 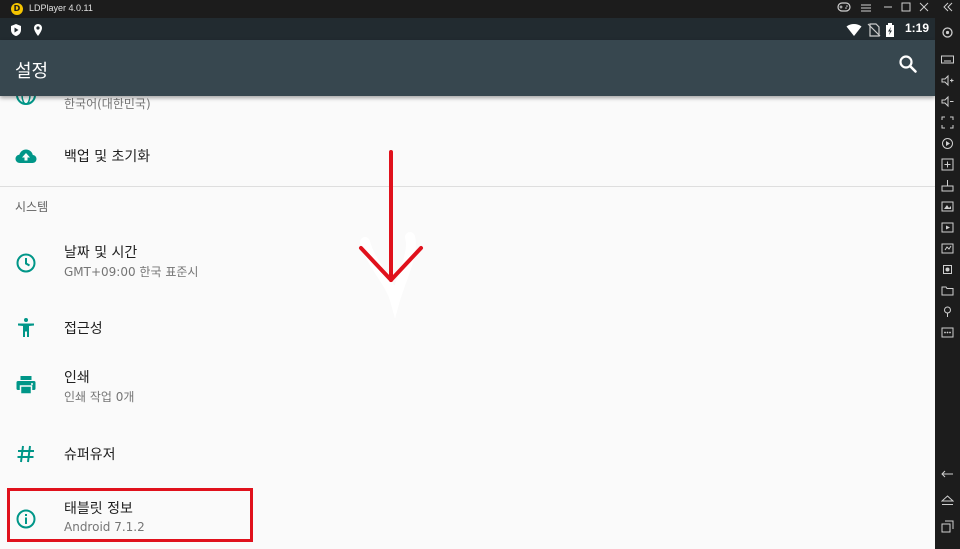 I want to click on screenshot-icon, so click(x=947, y=205).